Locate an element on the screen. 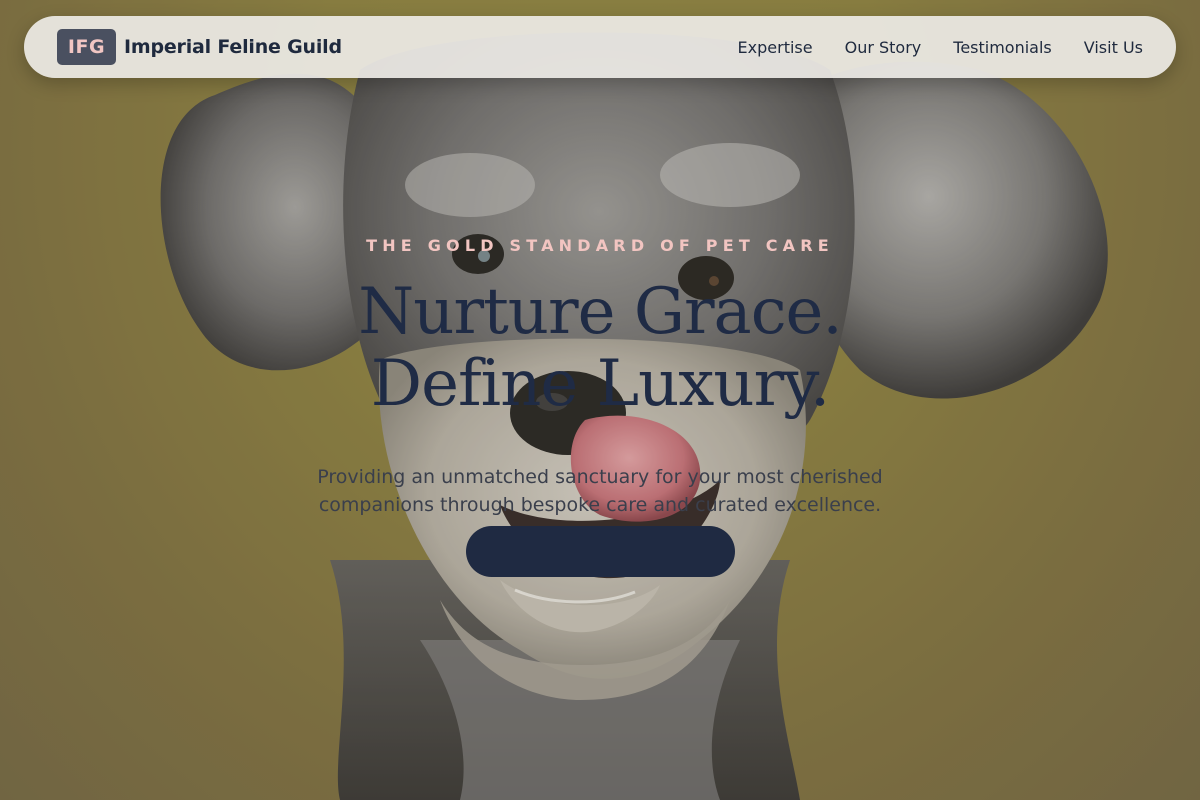 The width and height of the screenshot is (1200, 800). hero-headline: Nurture Grace. Define Luxury. is located at coordinates (600, 348).